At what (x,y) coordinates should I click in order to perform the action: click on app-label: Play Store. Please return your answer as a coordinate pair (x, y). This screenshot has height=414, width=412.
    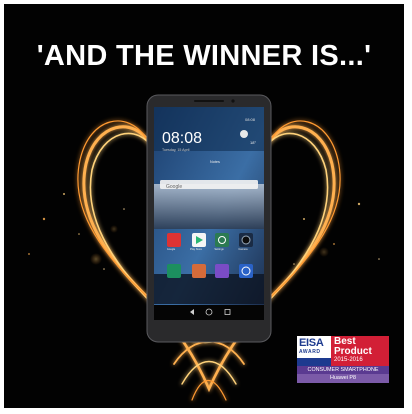
    Looking at the image, I should click on (196, 249).